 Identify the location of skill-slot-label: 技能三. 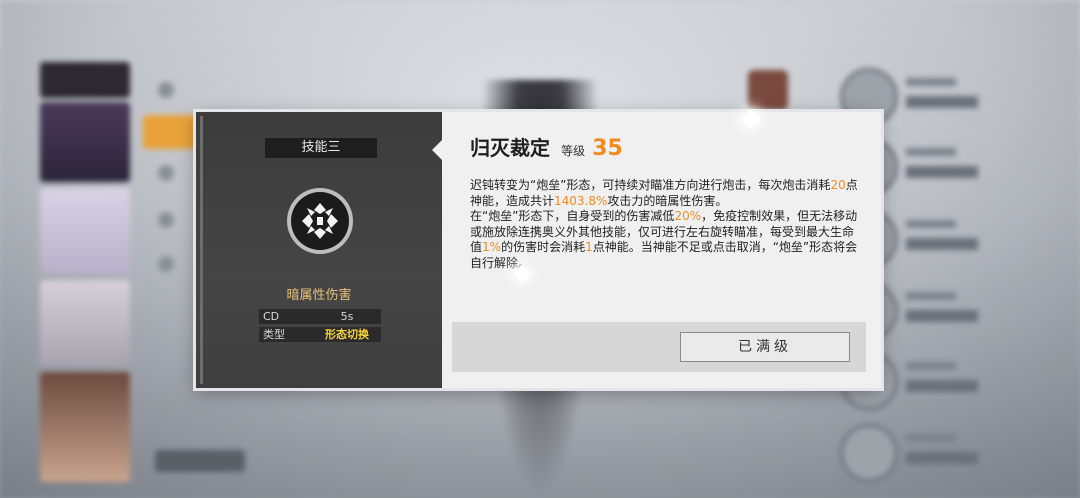
(321, 148).